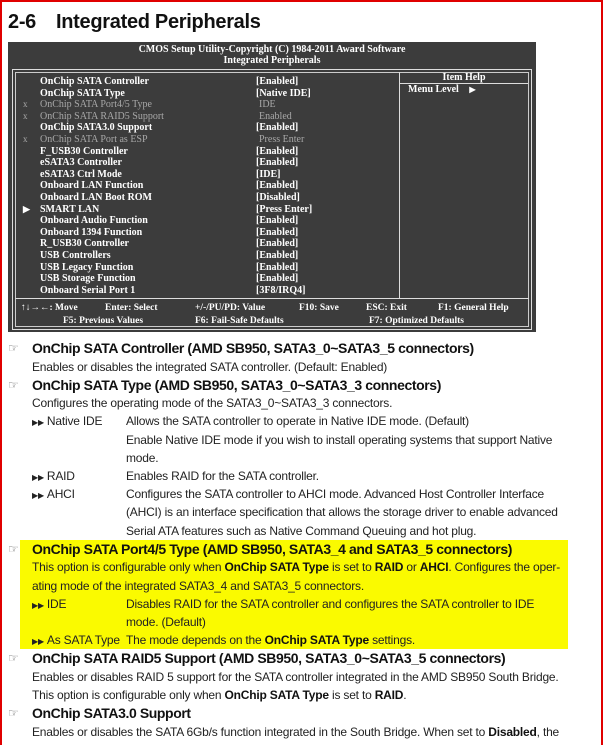 This screenshot has height=745, width=603. Describe the element at coordinates (53, 477) in the screenshot. I see `option-name: ▶▶ RAID` at that location.